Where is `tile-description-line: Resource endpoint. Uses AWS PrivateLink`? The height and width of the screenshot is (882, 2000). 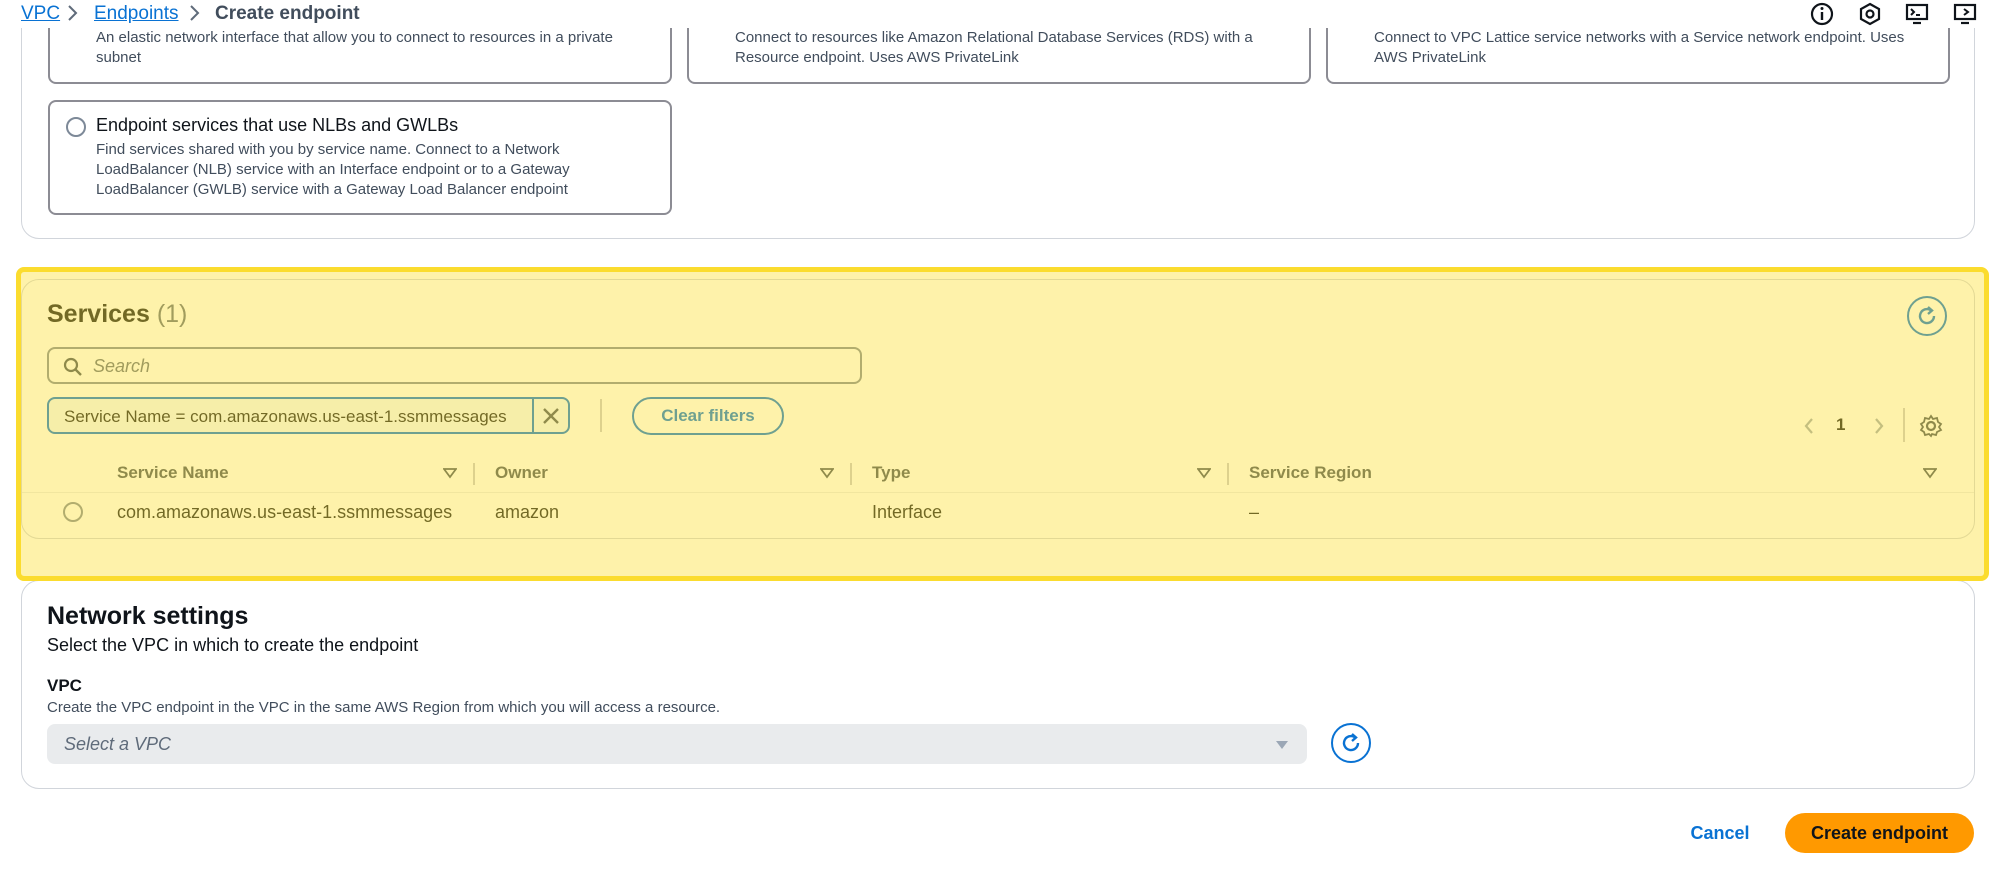
tile-description-line: Resource endpoint. Uses AWS PrivateLink is located at coordinates (877, 57).